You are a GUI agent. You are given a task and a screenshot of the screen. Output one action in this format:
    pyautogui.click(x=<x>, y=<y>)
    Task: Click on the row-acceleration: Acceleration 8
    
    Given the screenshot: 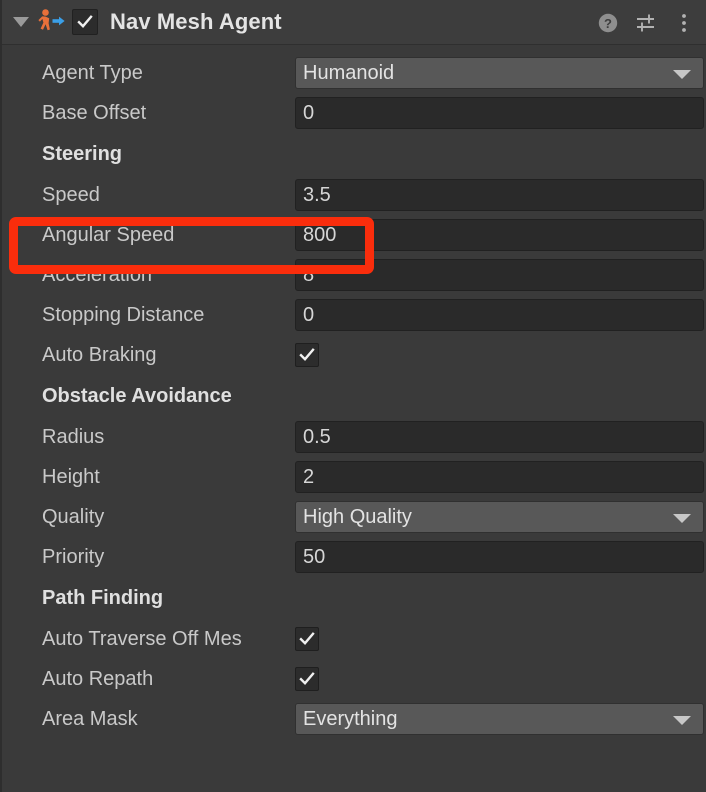 What is the action you would take?
    pyautogui.click(x=354, y=275)
    